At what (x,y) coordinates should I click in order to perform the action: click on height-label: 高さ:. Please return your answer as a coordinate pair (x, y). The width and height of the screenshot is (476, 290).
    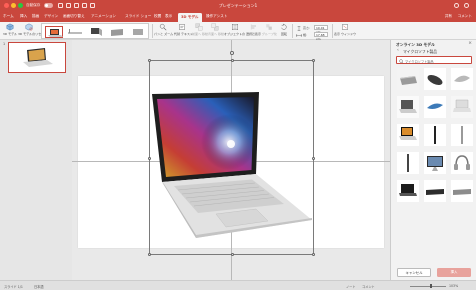
    Looking at the image, I should click on (307, 28).